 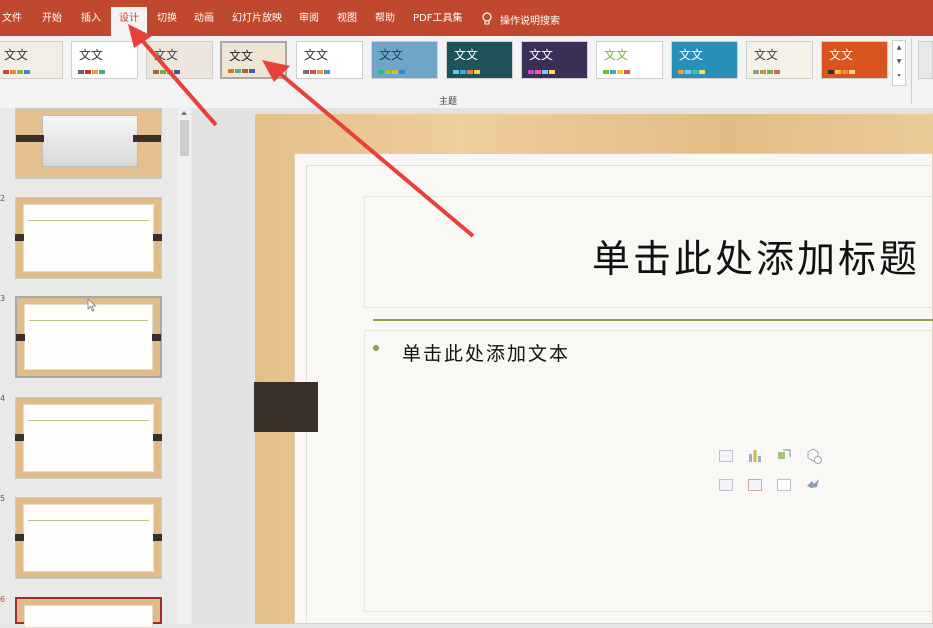 What do you see at coordinates (3, 498) in the screenshot?
I see `slide-number: 5` at bounding box center [3, 498].